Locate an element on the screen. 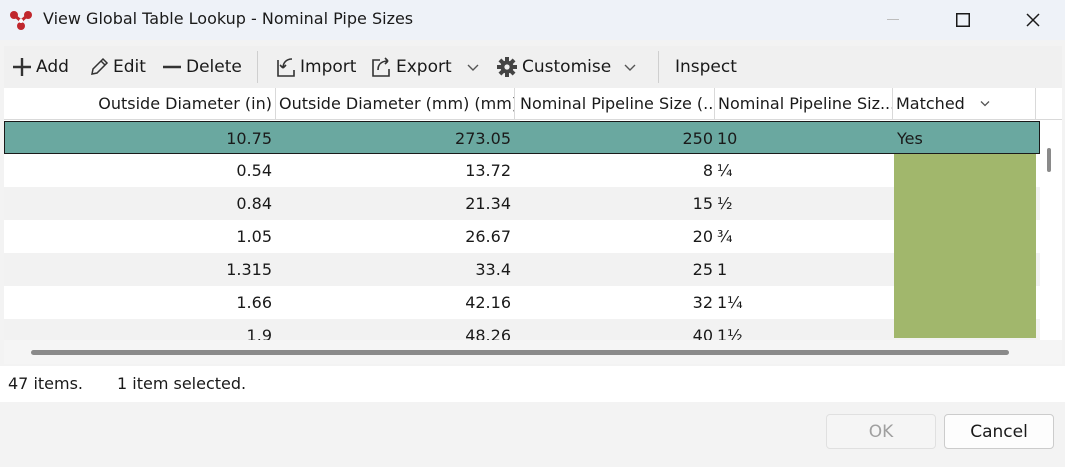  customise-button: Customise is located at coordinates (553, 67).